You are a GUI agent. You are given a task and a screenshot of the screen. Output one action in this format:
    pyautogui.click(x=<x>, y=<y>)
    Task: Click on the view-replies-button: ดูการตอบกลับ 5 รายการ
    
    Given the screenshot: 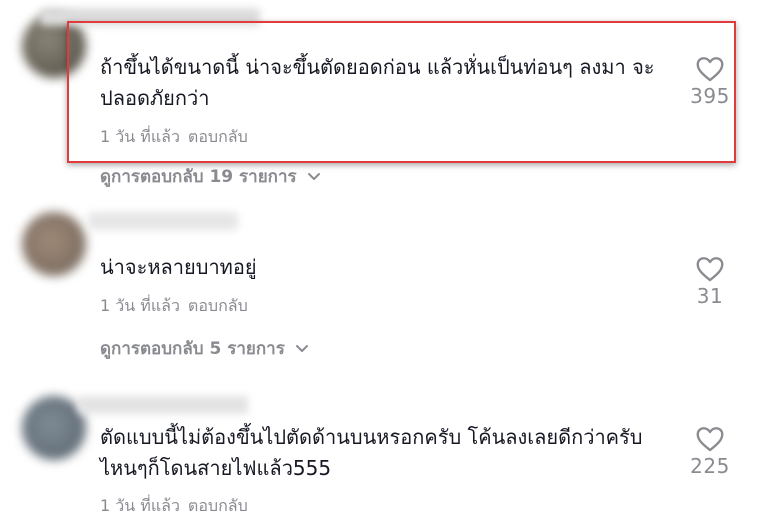 What is the action you would take?
    pyautogui.click(x=204, y=348)
    